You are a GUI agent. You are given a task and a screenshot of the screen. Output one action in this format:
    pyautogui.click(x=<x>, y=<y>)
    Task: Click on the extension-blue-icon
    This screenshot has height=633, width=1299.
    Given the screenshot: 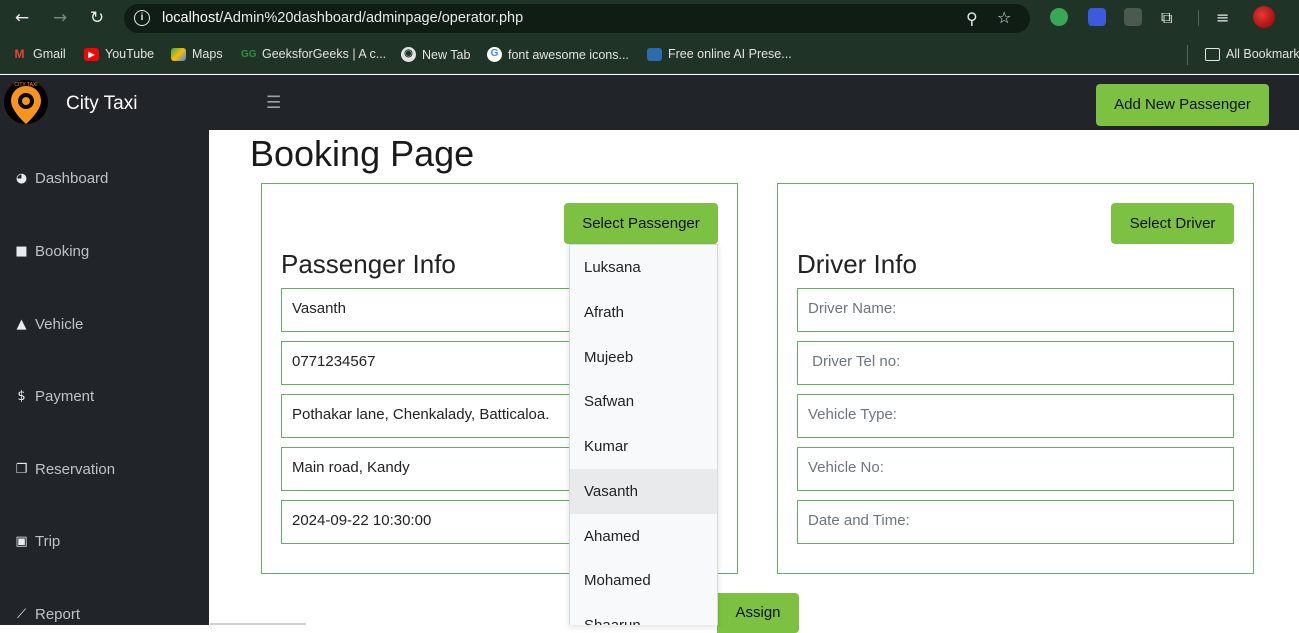 What is the action you would take?
    pyautogui.click(x=1097, y=17)
    